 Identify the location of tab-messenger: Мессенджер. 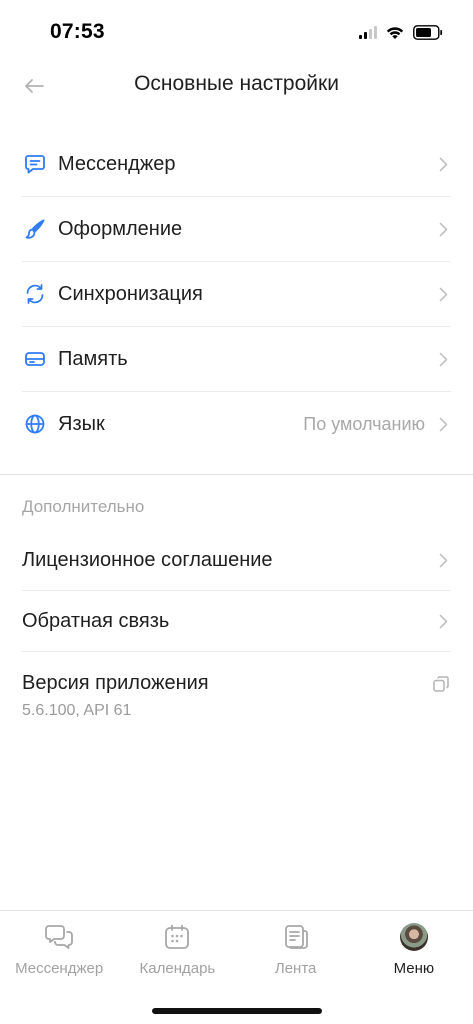
(59, 949).